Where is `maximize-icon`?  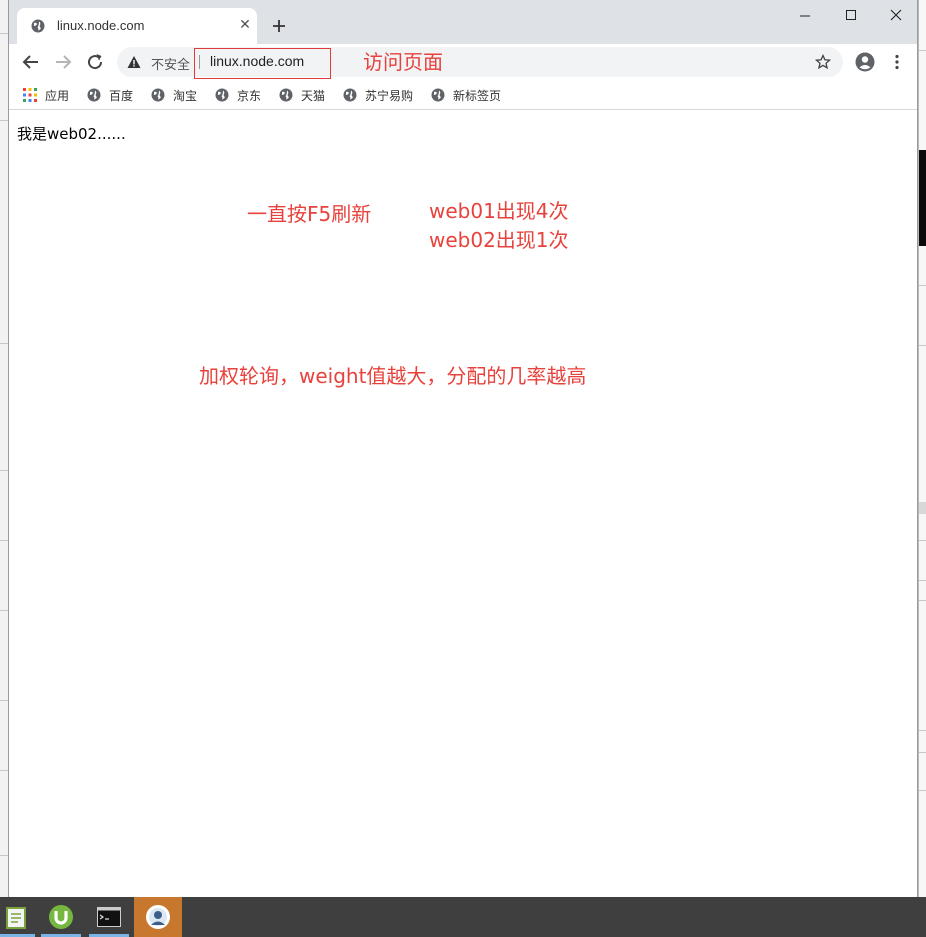 maximize-icon is located at coordinates (851, 15).